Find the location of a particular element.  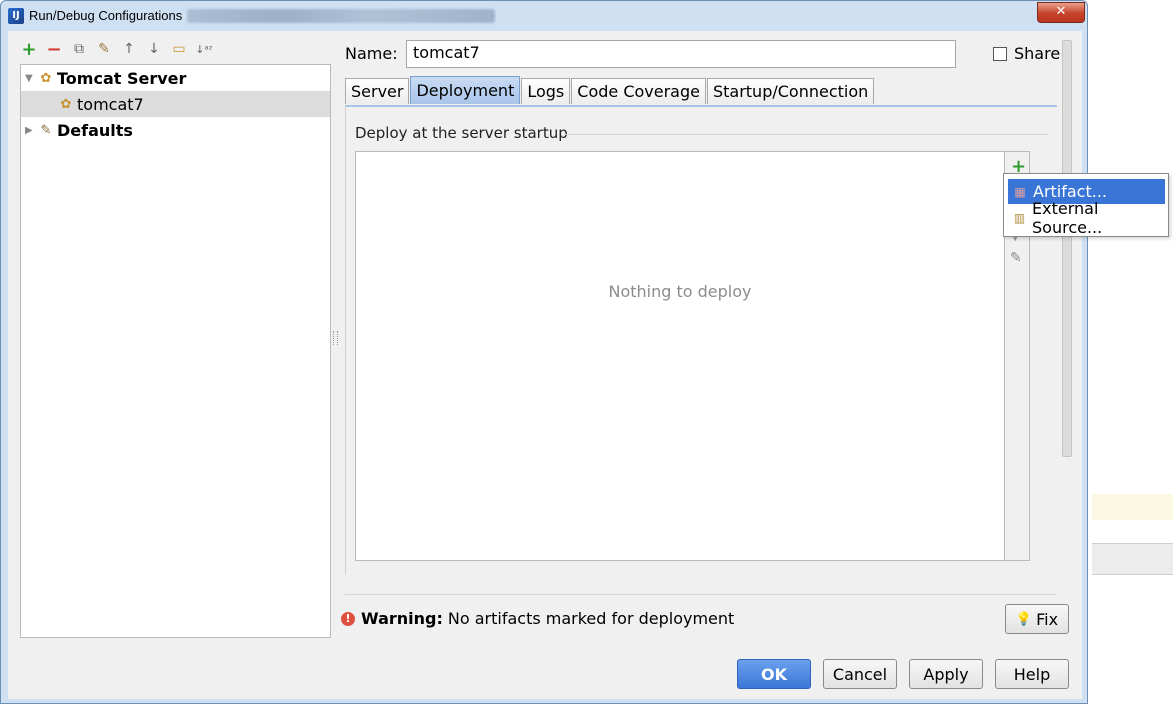

tree-item-tomcat7: ✿ tomcat7 is located at coordinates (175, 104).